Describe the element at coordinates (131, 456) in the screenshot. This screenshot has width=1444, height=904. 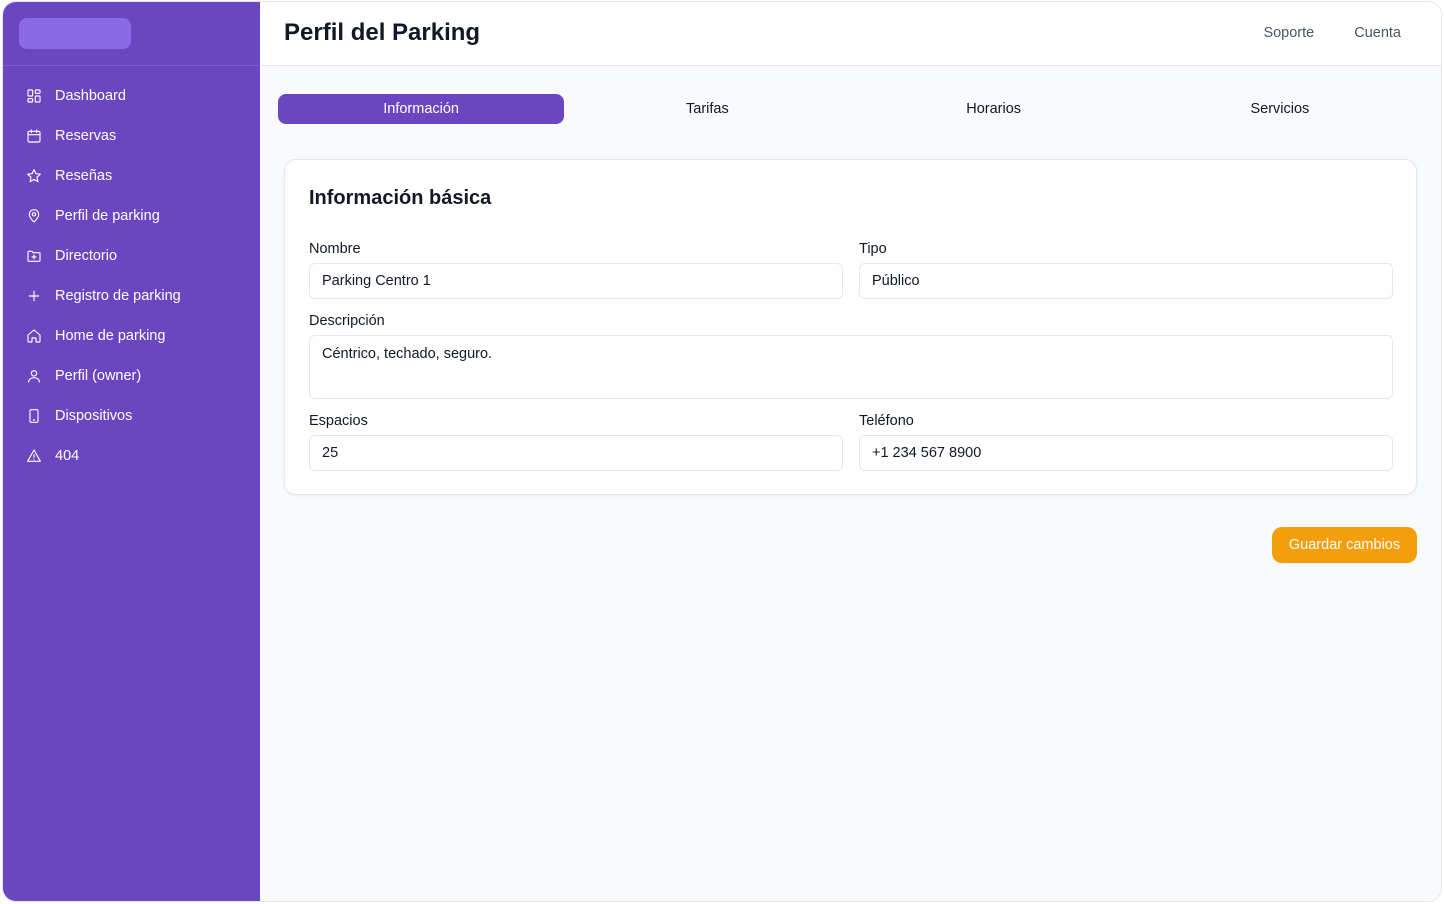
I see `sidebar-item-404: 404` at that location.